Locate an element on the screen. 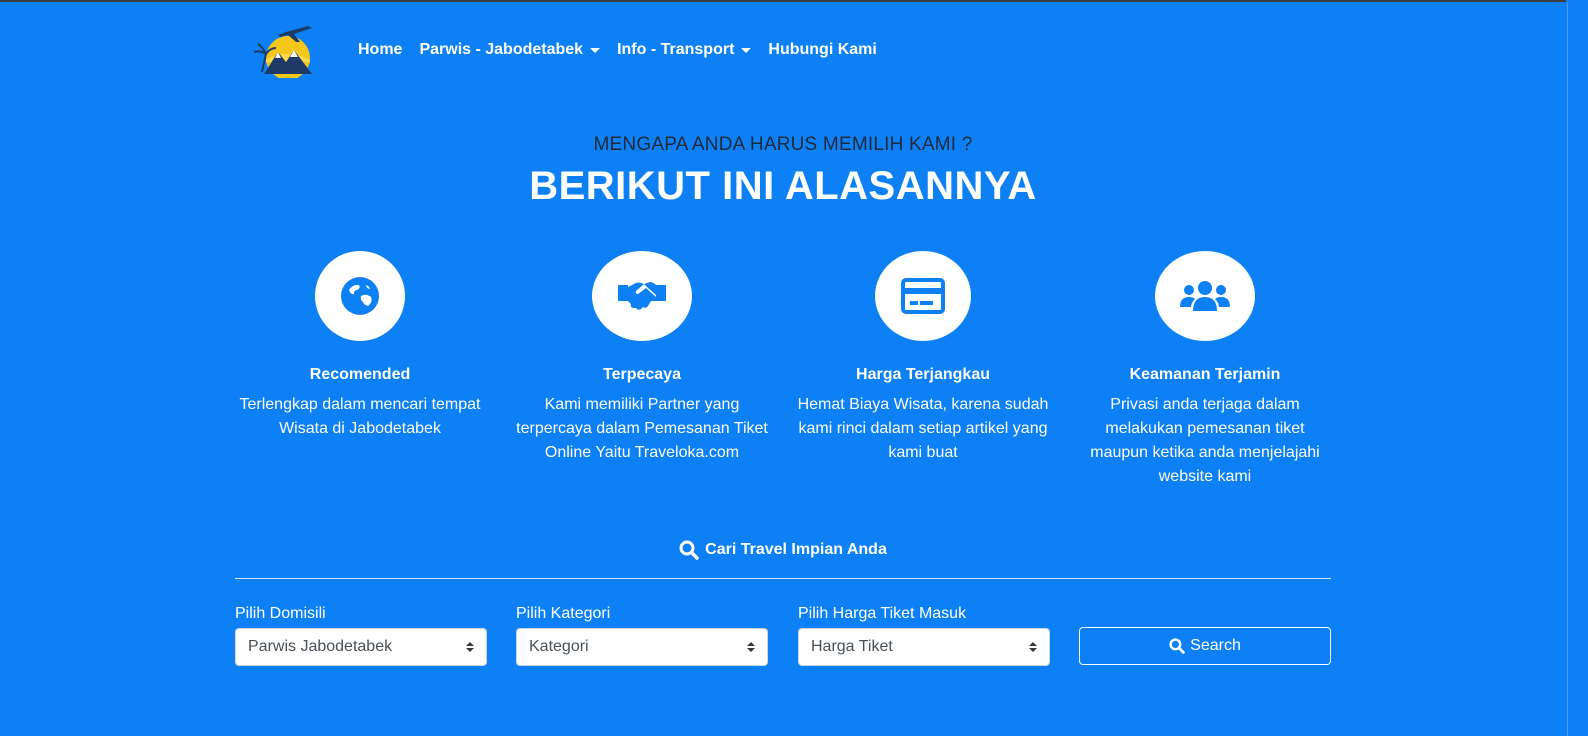 This screenshot has width=1588, height=736. search-button: Search is located at coordinates (1205, 646).